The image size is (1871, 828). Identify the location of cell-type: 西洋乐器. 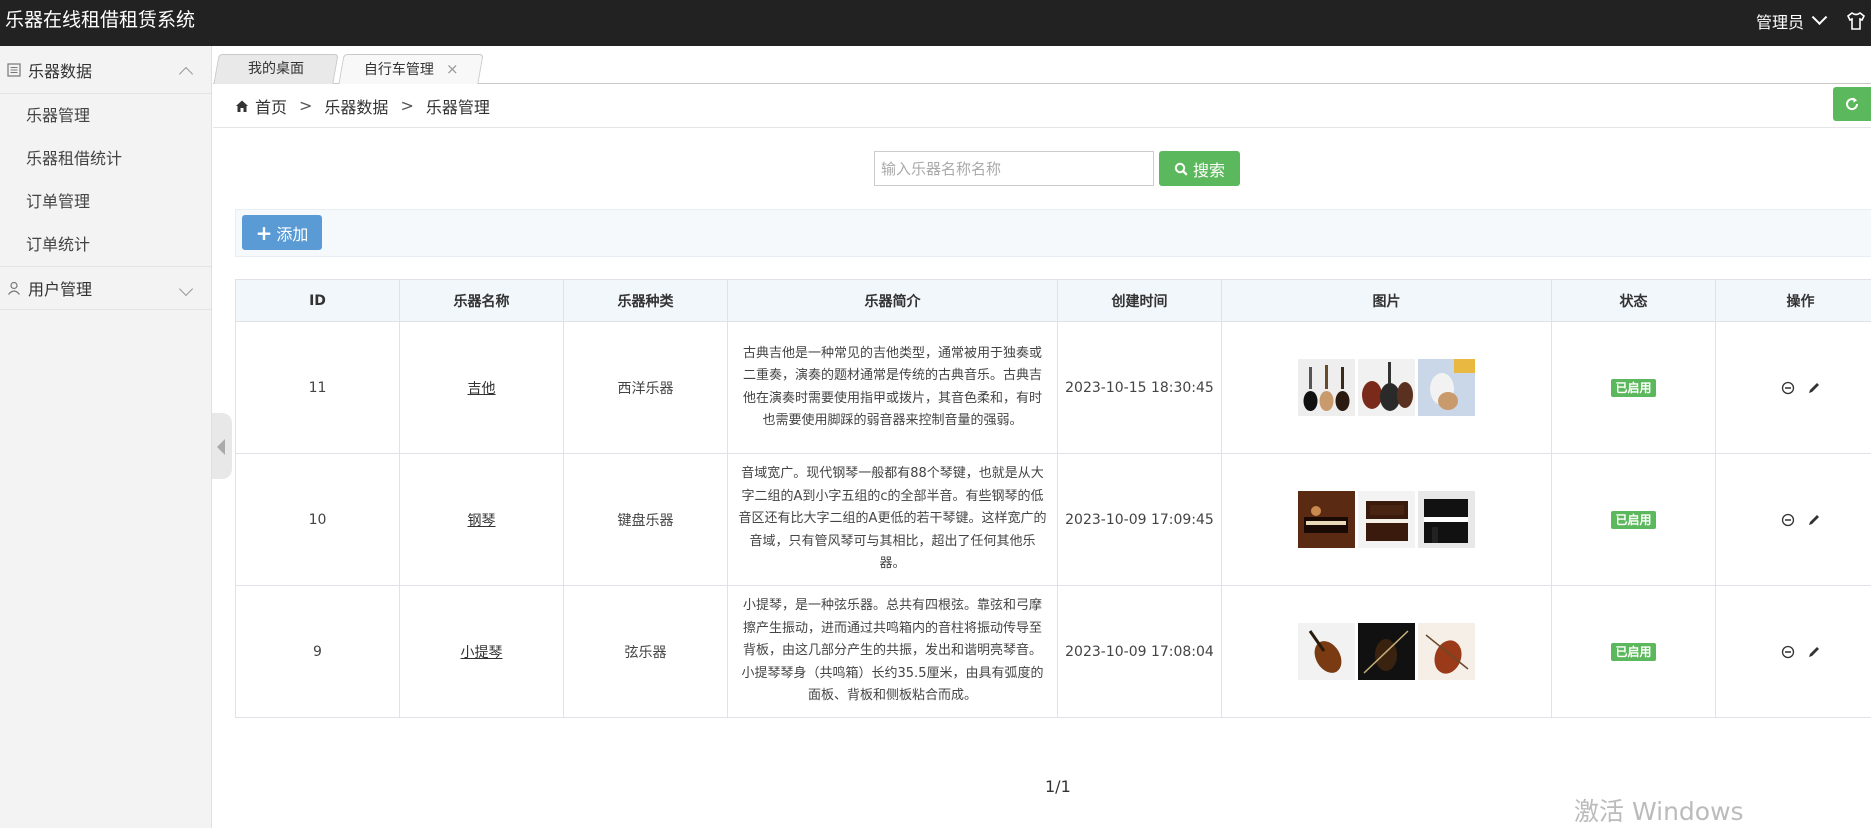
(645, 387).